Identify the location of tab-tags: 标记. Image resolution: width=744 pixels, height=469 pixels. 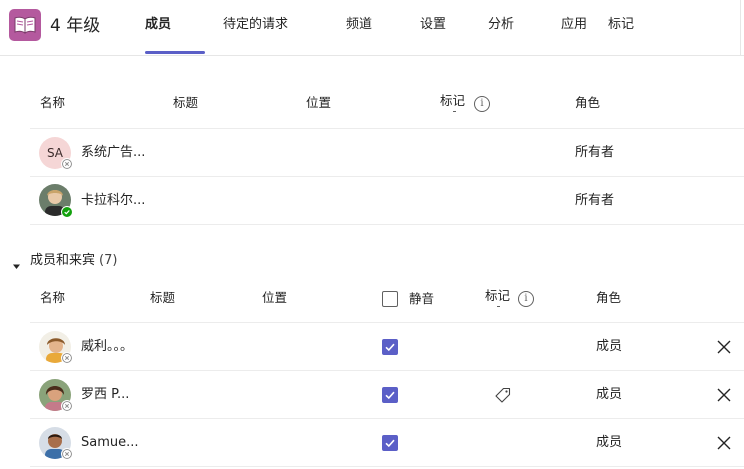
(621, 25).